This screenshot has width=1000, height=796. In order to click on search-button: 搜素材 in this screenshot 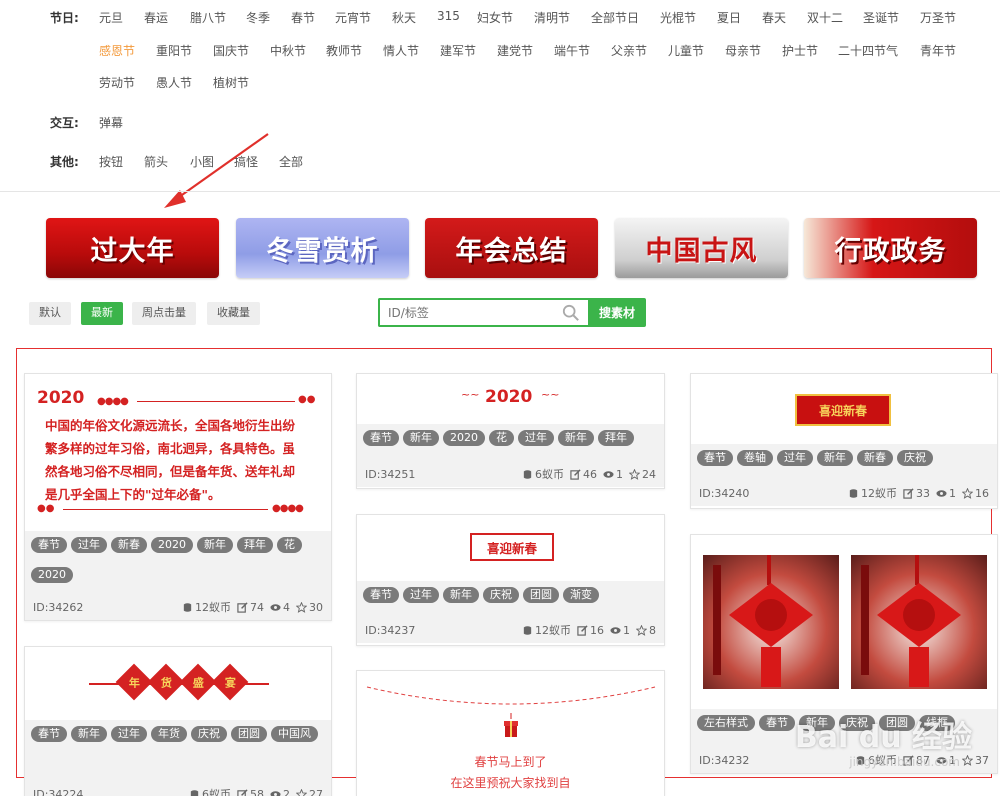, I will do `click(617, 312)`.